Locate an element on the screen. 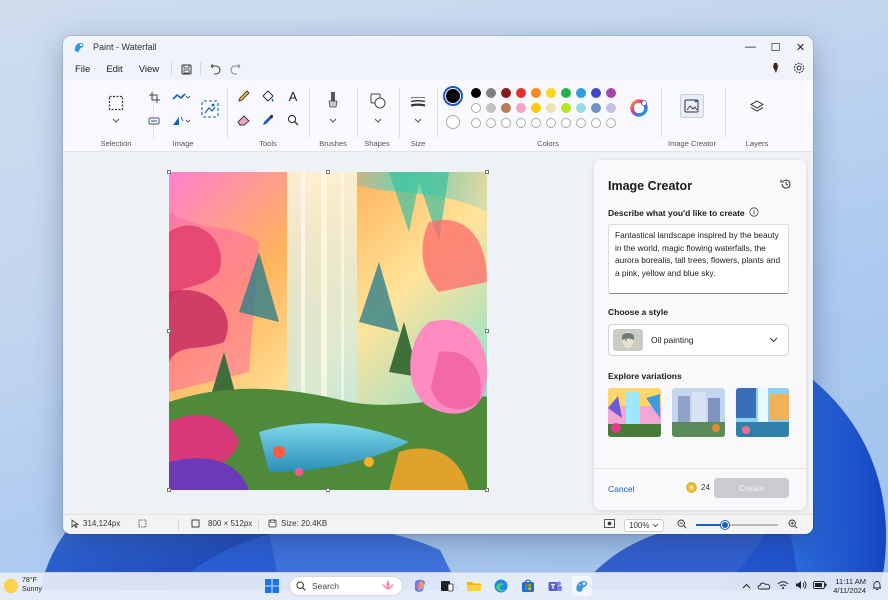 The width and height of the screenshot is (888, 600). magnifier-icon is located at coordinates (293, 120).